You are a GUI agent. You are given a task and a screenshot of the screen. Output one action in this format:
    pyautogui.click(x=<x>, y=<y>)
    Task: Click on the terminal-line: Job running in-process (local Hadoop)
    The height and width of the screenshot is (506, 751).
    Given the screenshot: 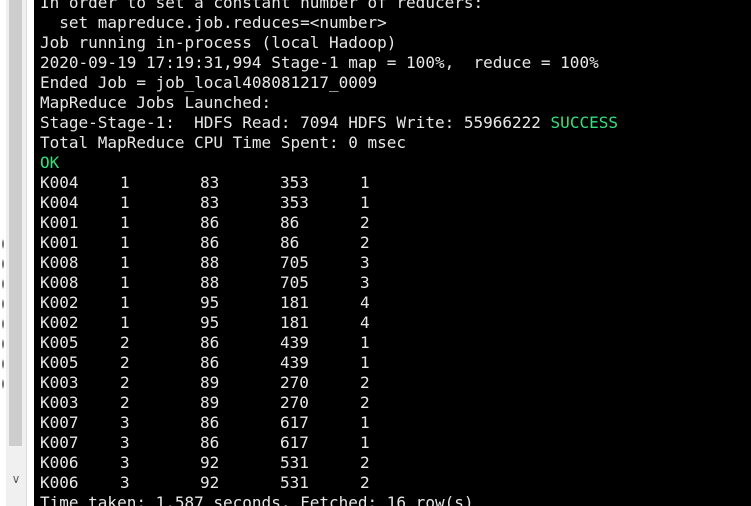 What is the action you would take?
    pyautogui.click(x=218, y=42)
    